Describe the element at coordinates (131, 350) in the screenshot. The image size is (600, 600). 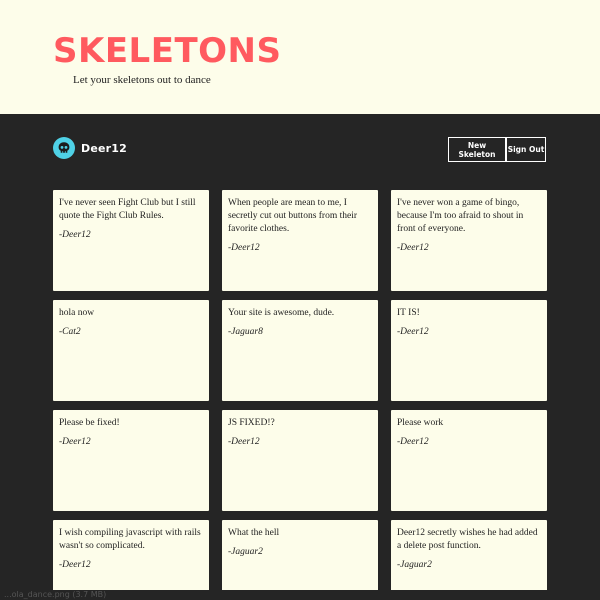
I see `skeleton-card: hola now -Cat2` at that location.